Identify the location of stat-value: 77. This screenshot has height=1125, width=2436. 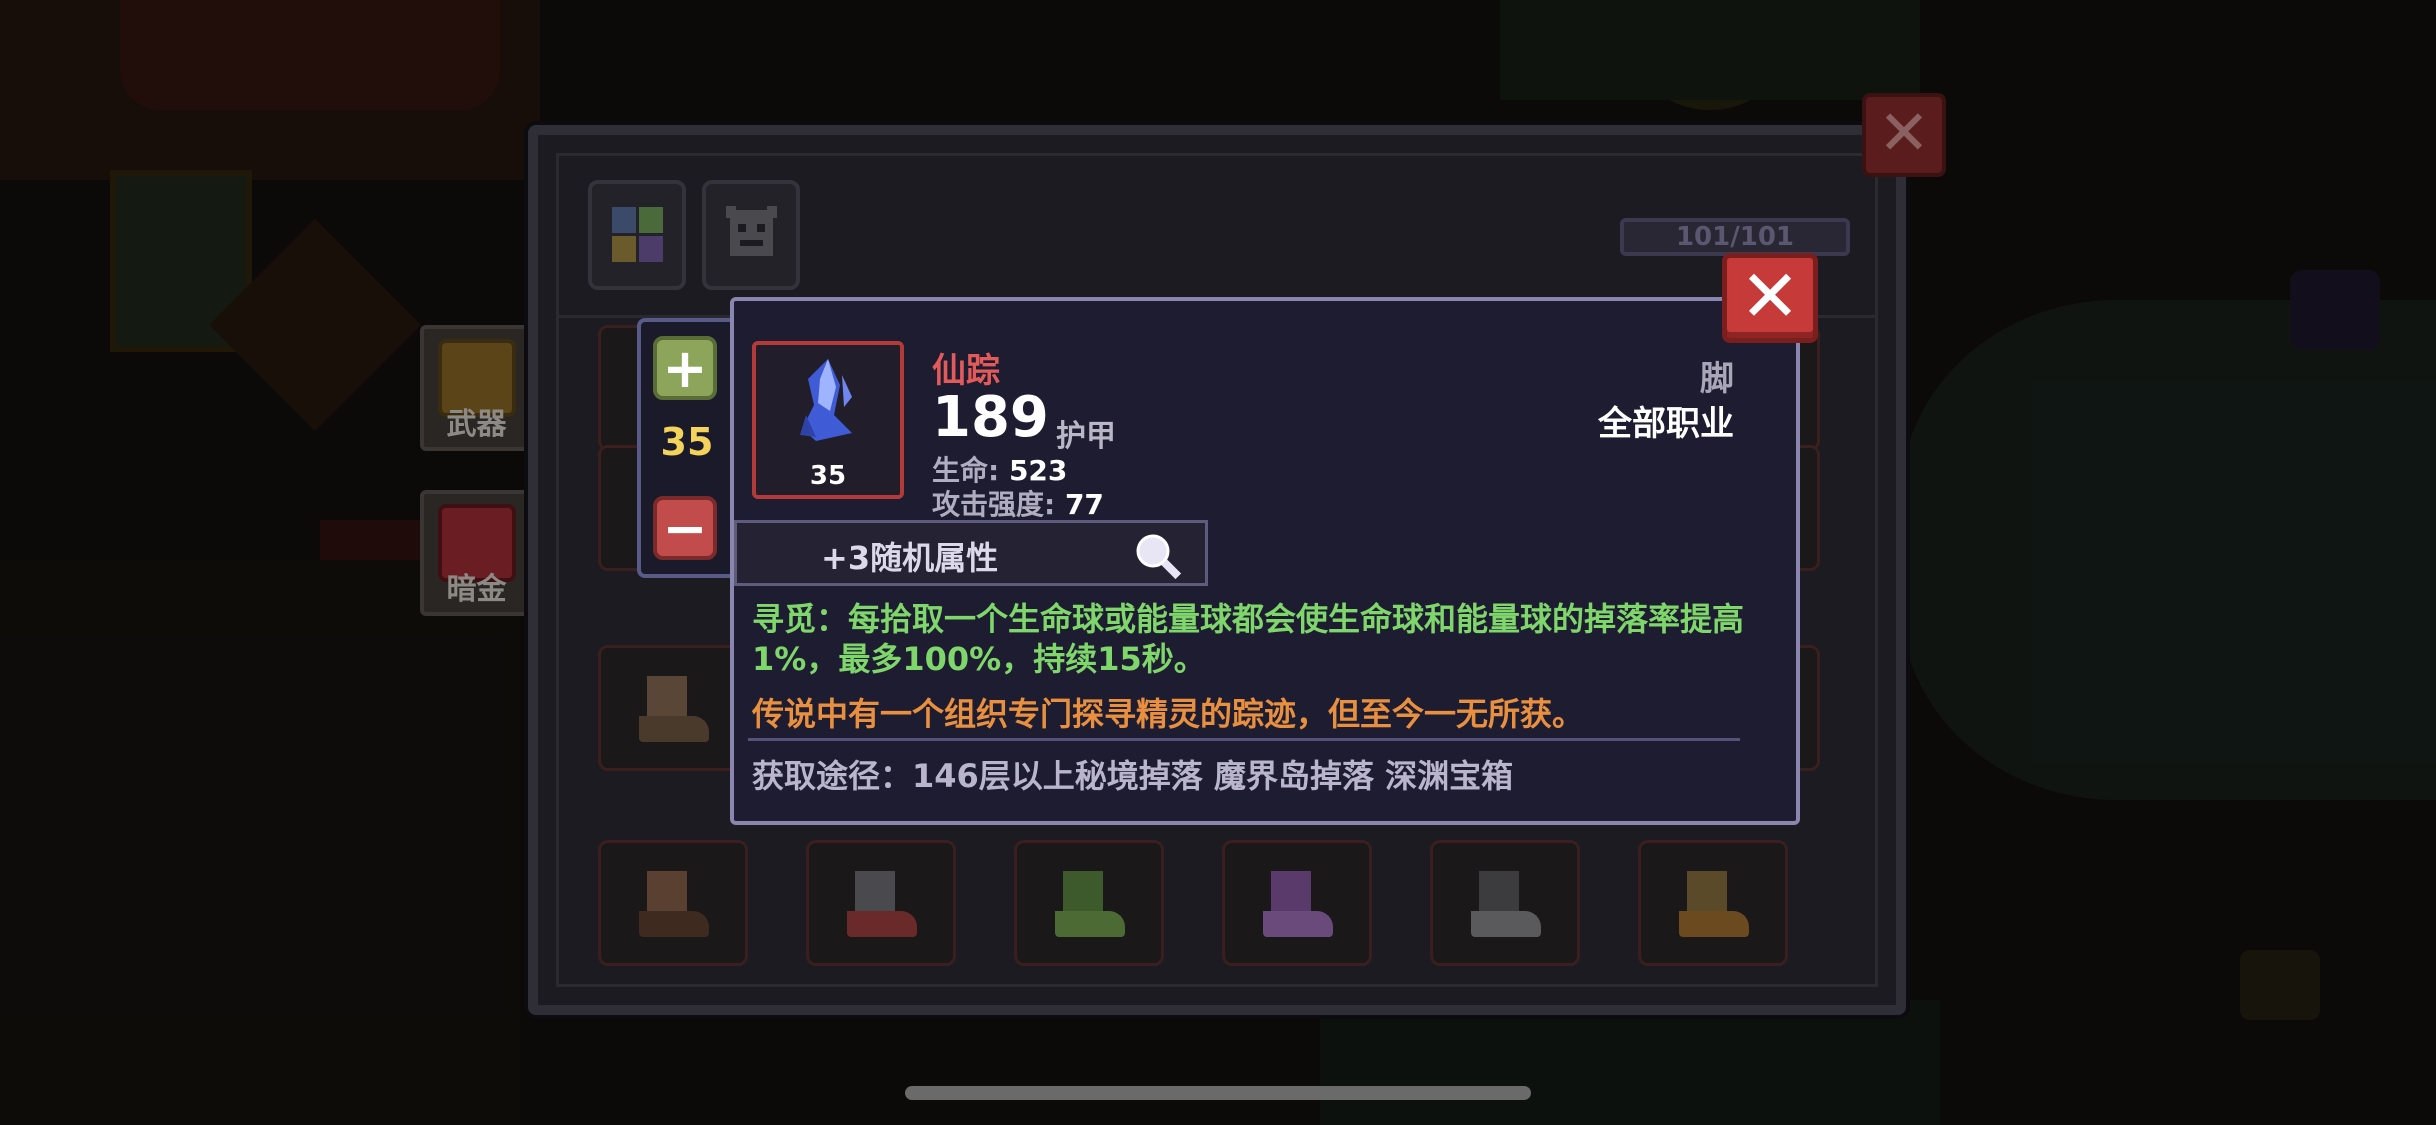
(1084, 504).